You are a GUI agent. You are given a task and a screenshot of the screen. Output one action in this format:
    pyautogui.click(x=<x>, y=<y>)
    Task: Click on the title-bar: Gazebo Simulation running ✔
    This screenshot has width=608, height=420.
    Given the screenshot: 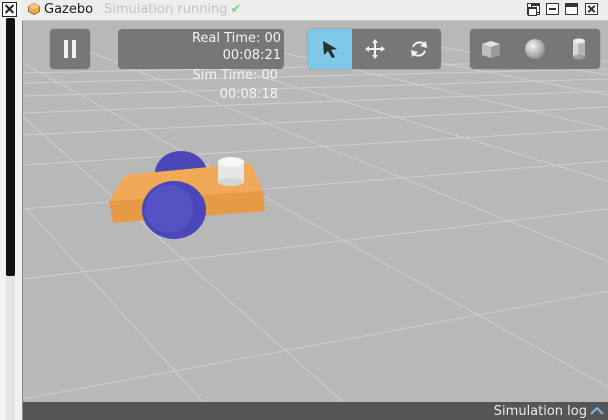 What is the action you would take?
    pyautogui.click(x=315, y=10)
    